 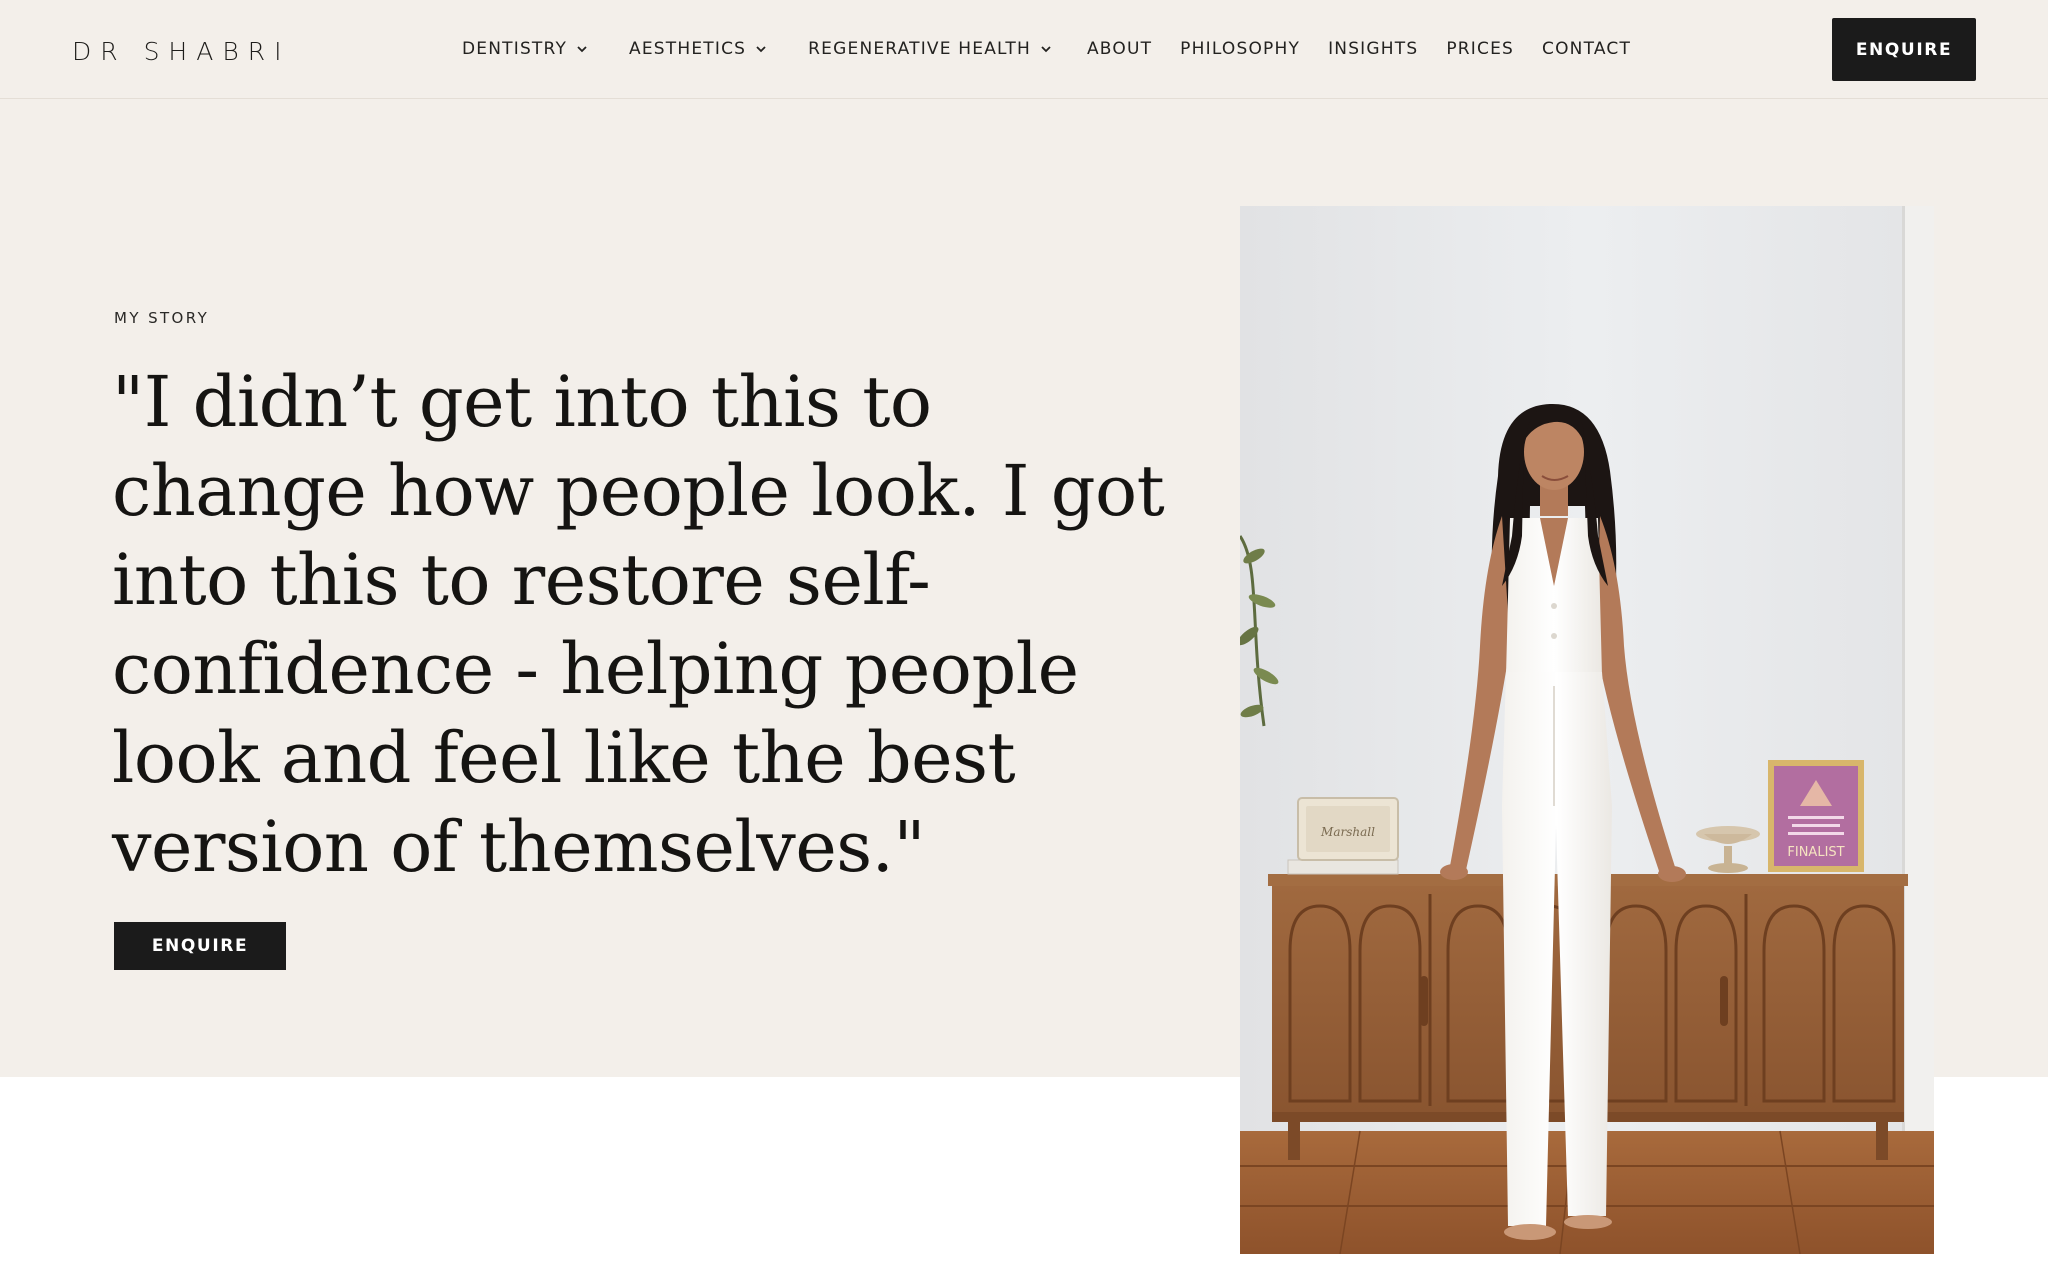 What do you see at coordinates (162, 318) in the screenshot?
I see `section-eyebrow: MY STORY` at bounding box center [162, 318].